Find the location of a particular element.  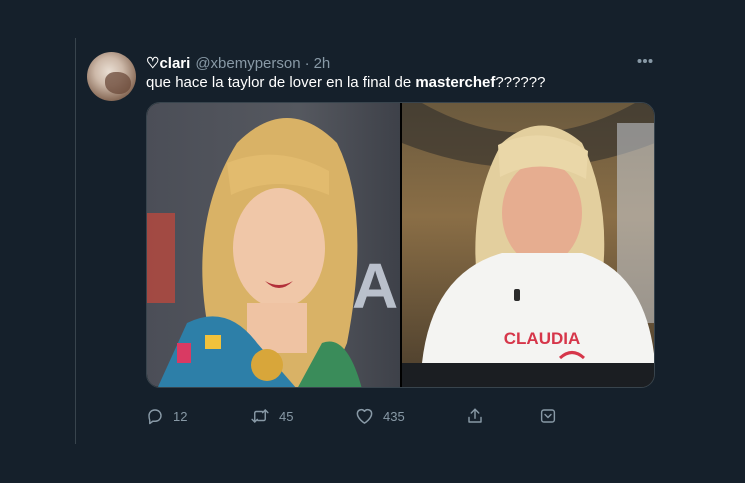

reply-button: 12 is located at coordinates (166, 416).